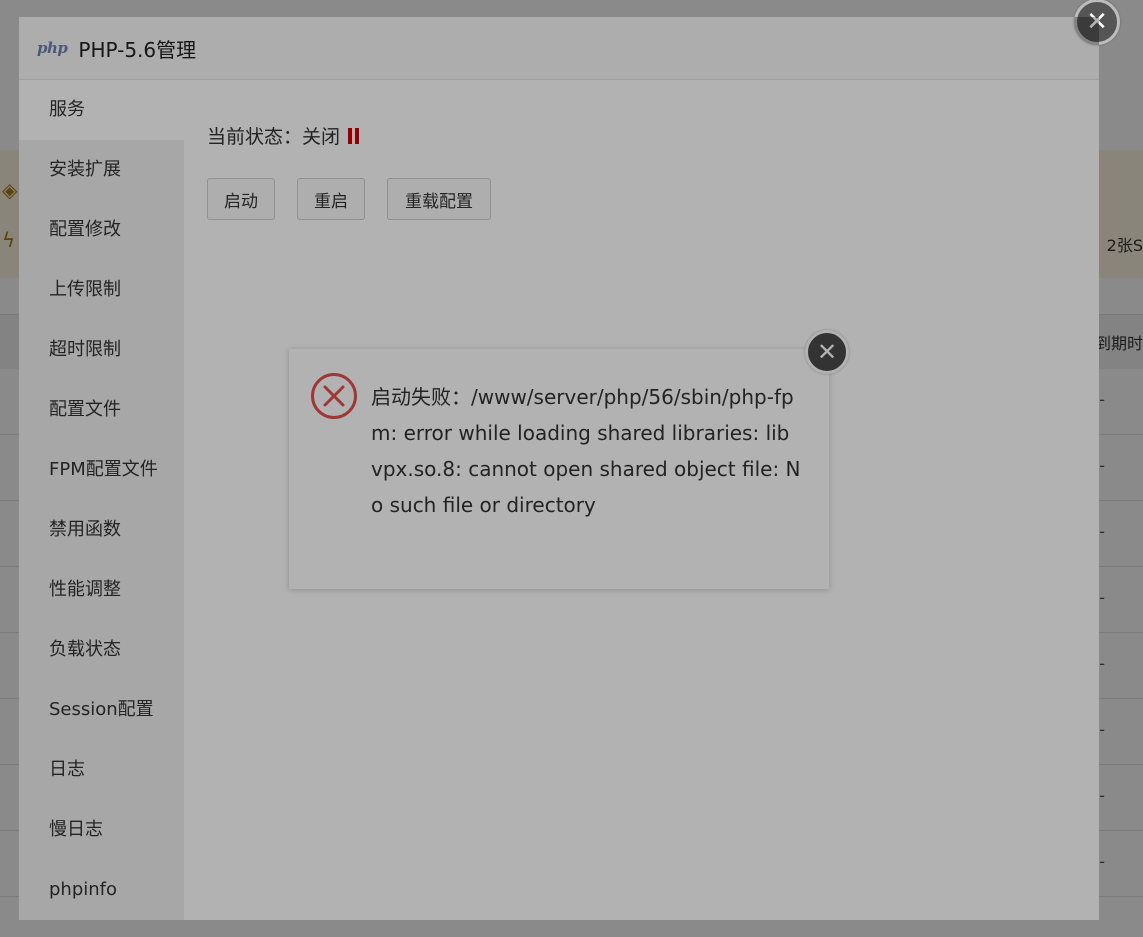  Describe the element at coordinates (101, 170) in the screenshot. I see `sidebar-item-install-extension: 安装扩展` at that location.